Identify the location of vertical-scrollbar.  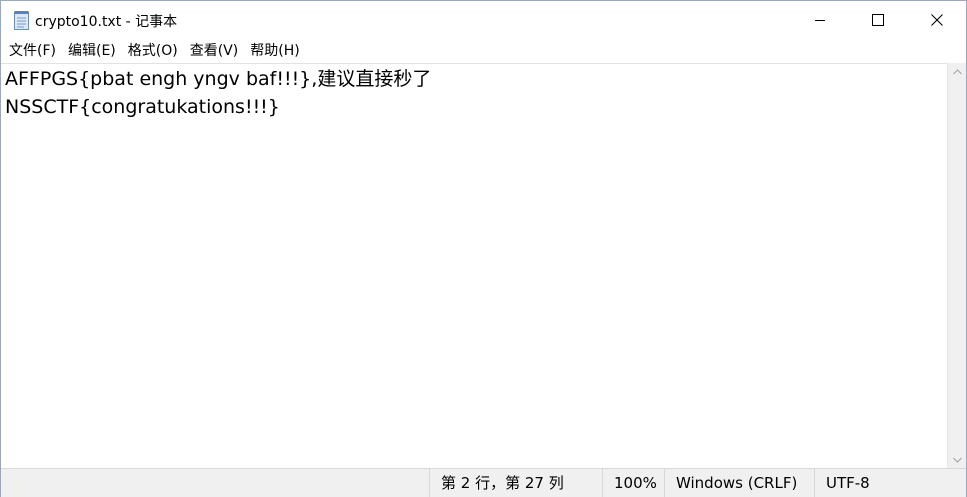
(956, 265).